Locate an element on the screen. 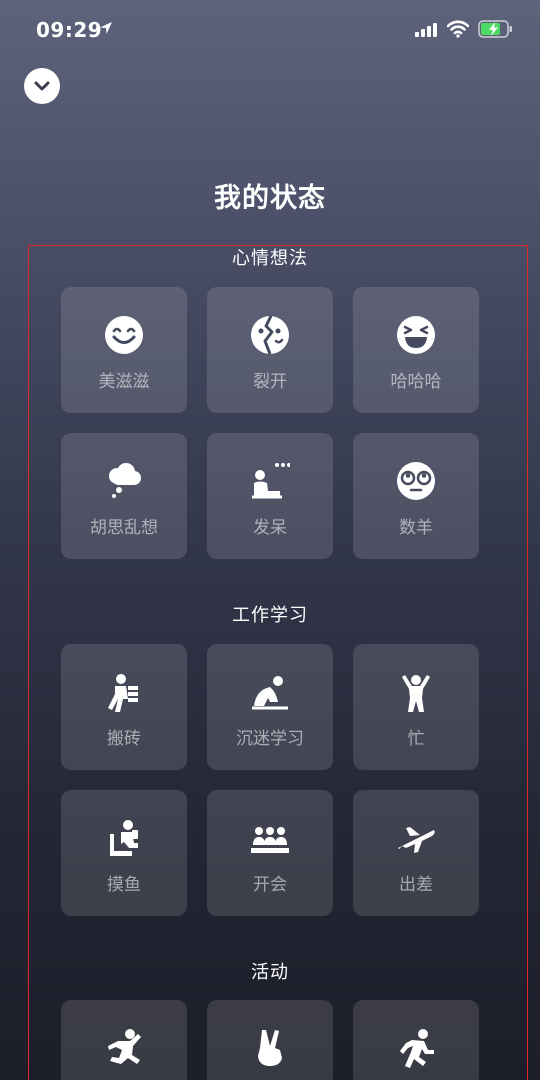 The height and width of the screenshot is (1080, 540). collapse-button is located at coordinates (42, 86).